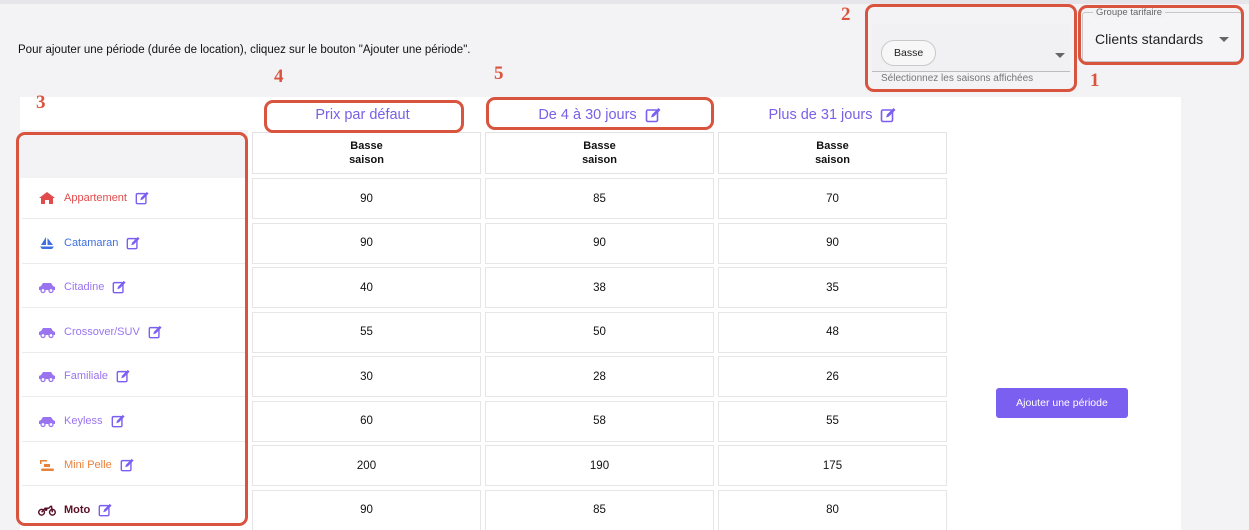 This screenshot has width=1249, height=530. What do you see at coordinates (832, 509) in the screenshot?
I see `price-cell: 80` at bounding box center [832, 509].